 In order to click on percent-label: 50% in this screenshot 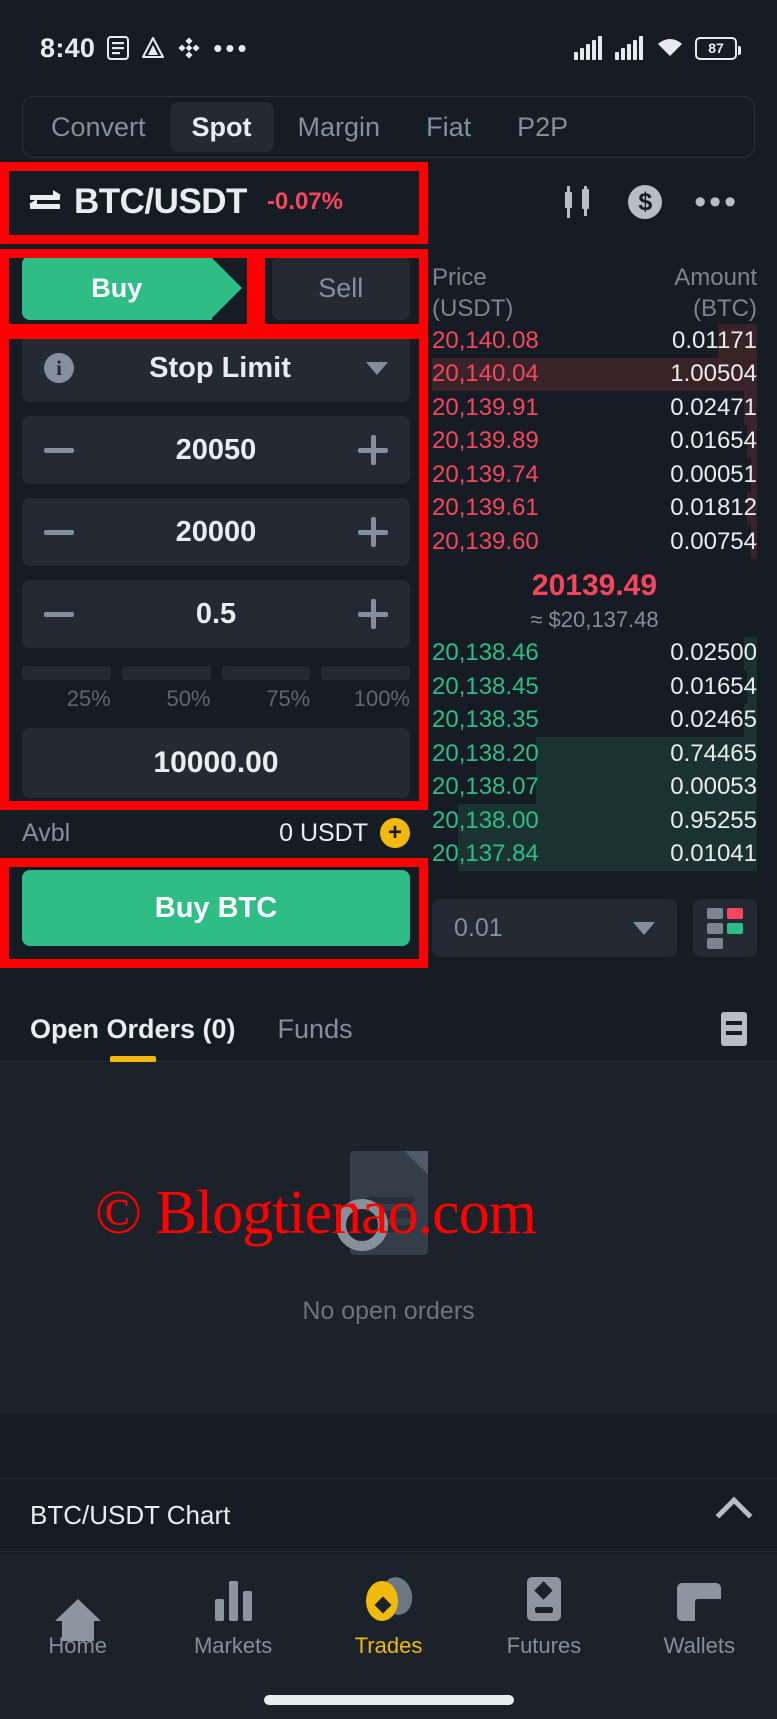, I will do `click(188, 698)`.